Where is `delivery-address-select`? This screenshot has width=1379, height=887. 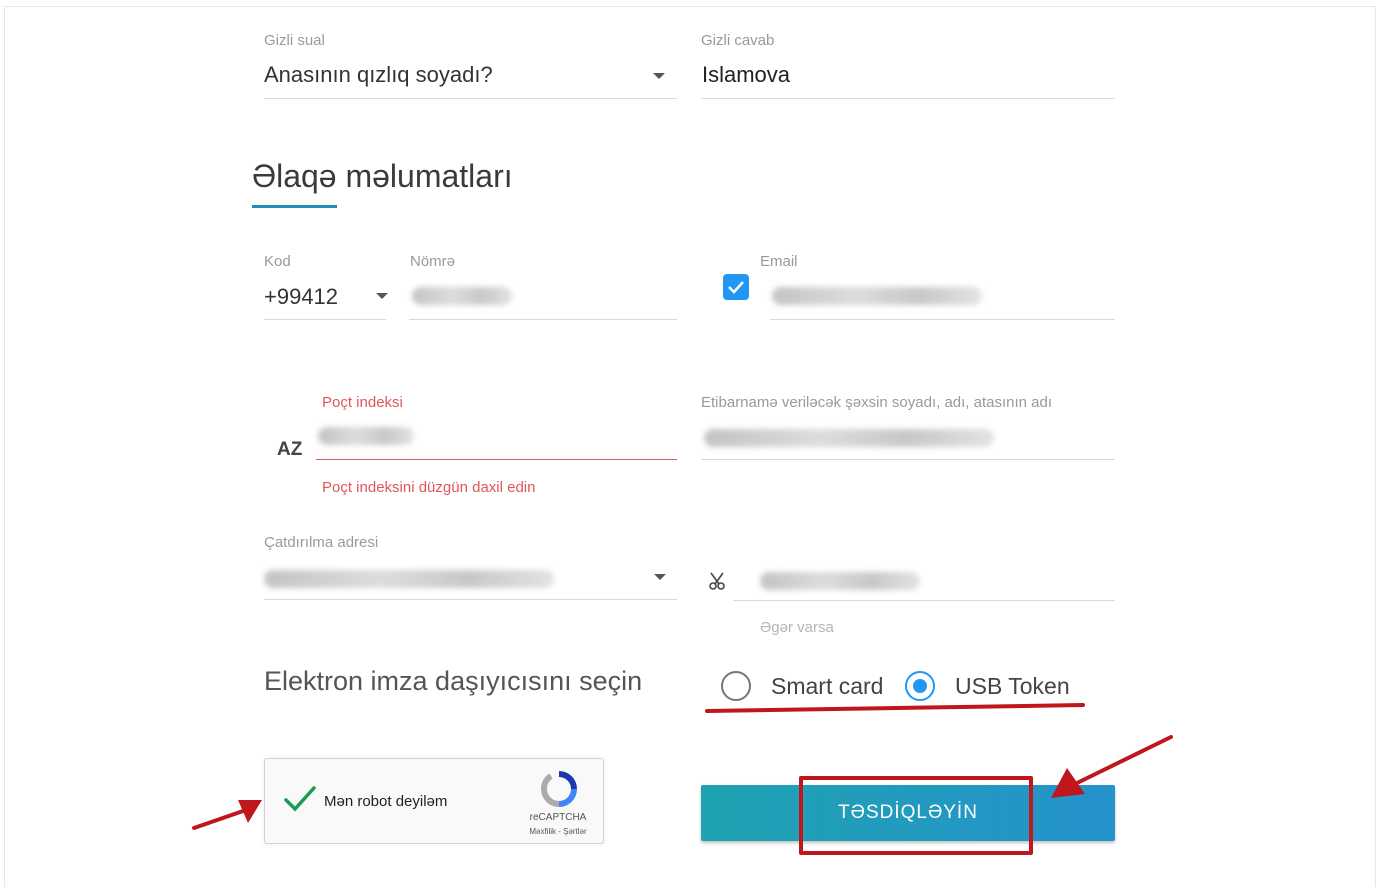 delivery-address-select is located at coordinates (409, 579).